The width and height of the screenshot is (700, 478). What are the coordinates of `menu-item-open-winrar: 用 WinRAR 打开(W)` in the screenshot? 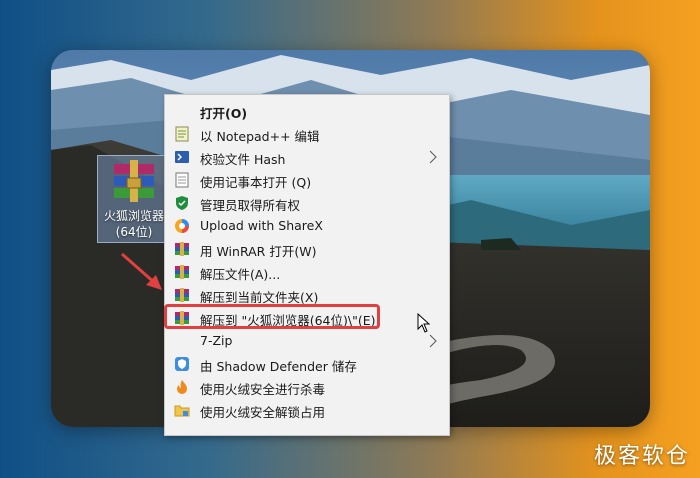 It's located at (307, 249).